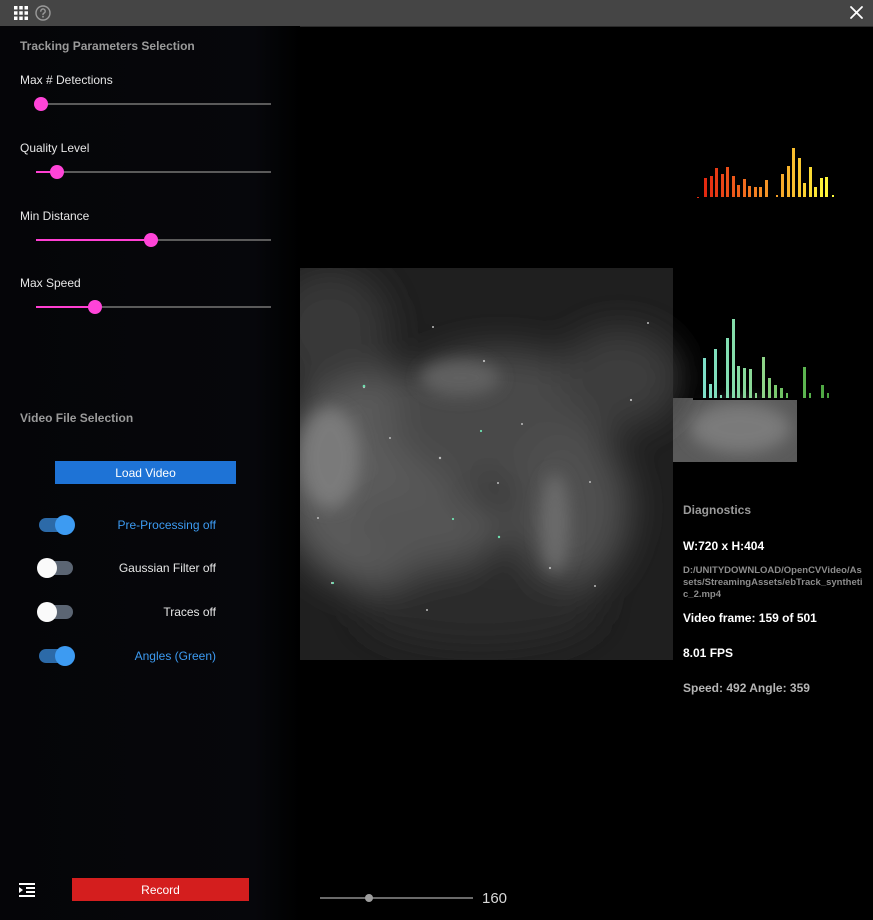 The width and height of the screenshot is (873, 920). I want to click on preprocessing-label: Pre-Processing off, so click(167, 525).